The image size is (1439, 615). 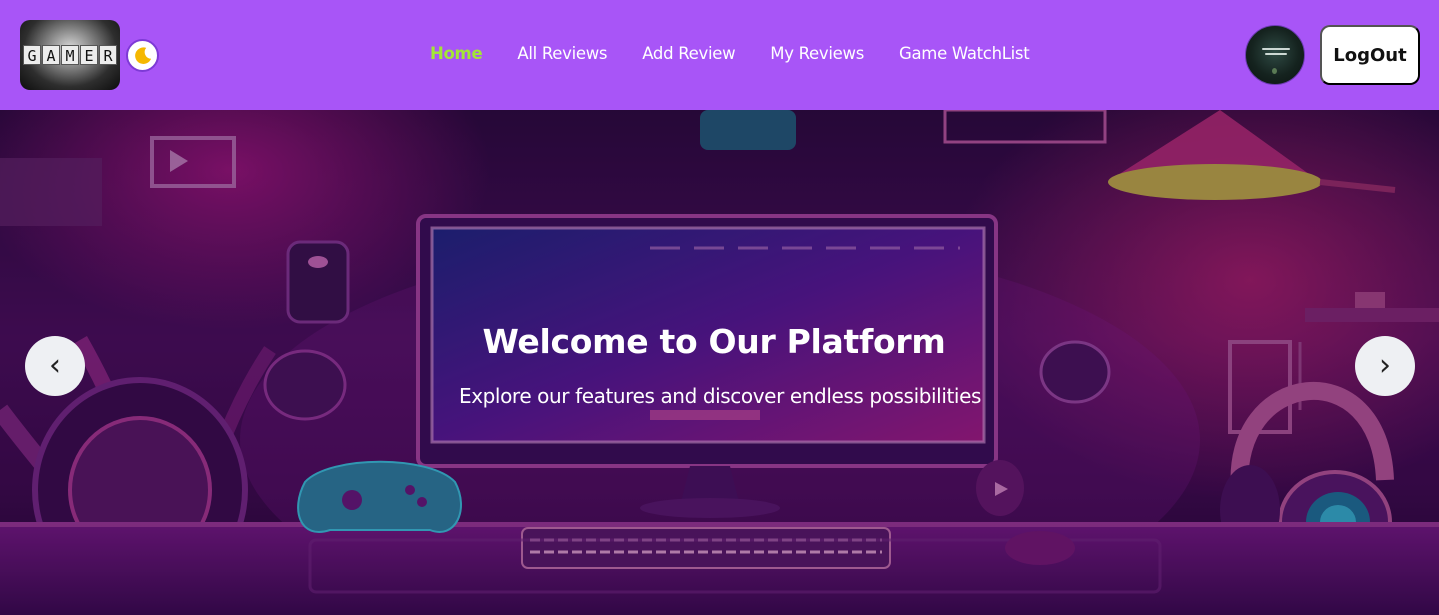 I want to click on carousel-prev-button: ‹, so click(x=55, y=366).